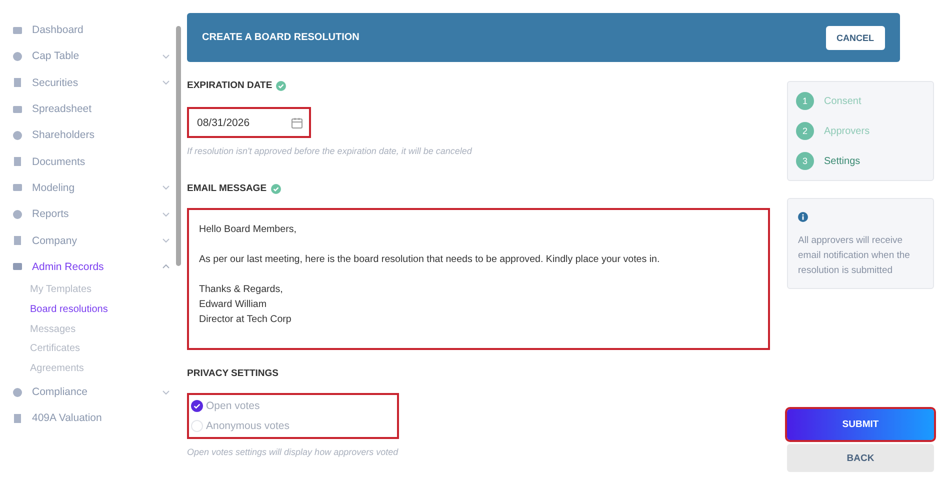  I want to click on sidebar-item: Compliance, so click(94, 392).